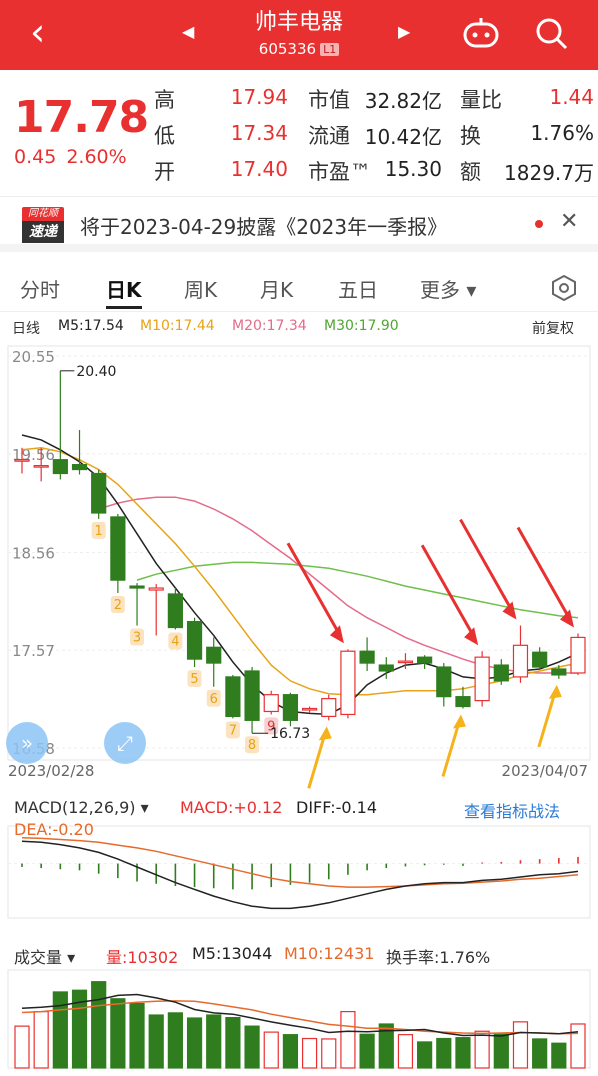  Describe the element at coordinates (448, 288) in the screenshot. I see `tab-more: 更多 ▾` at that location.